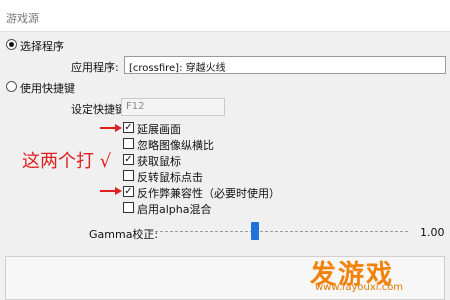 This screenshot has height=300, width=450. I want to click on hotkey-value: F12, so click(135, 106).